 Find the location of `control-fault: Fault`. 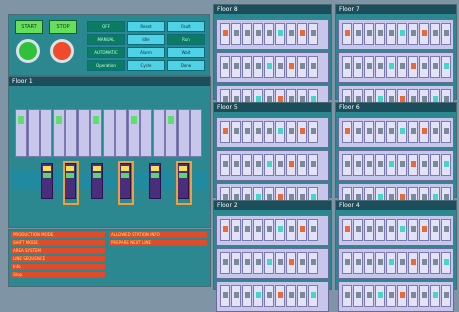

control-fault: Fault is located at coordinates (186, 26).